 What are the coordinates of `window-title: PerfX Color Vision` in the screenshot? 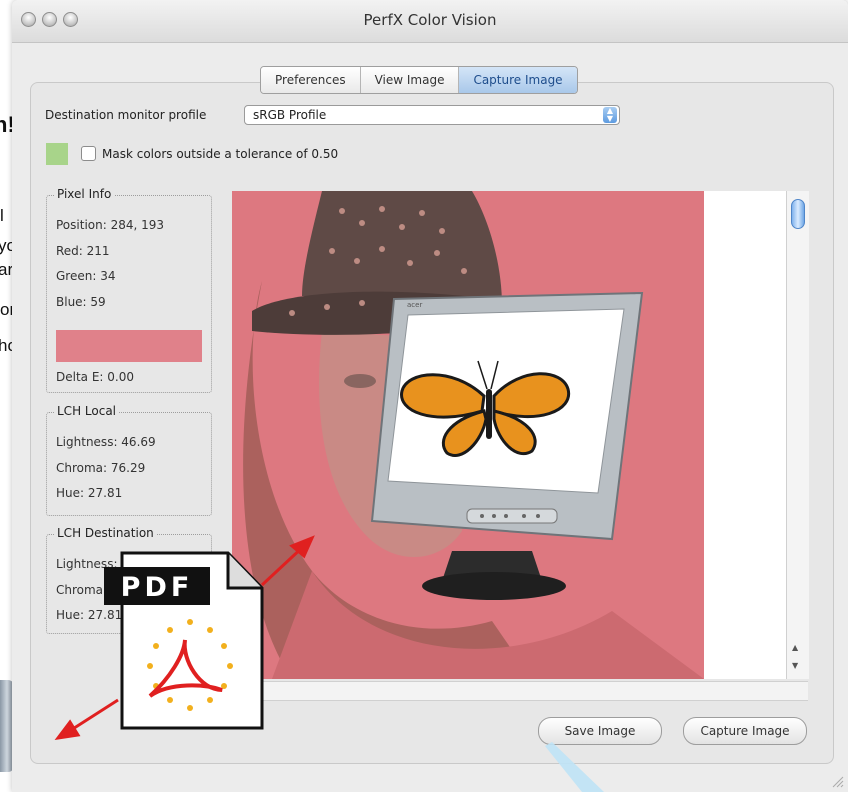 It's located at (430, 20).